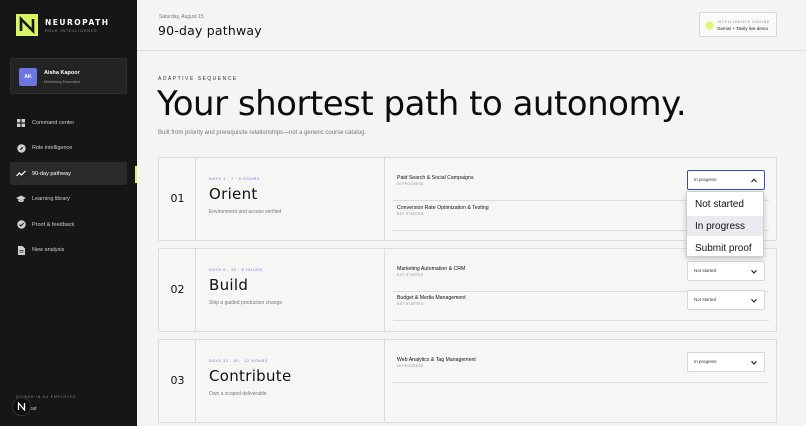 Image resolution: width=806 pixels, height=426 pixels. What do you see at coordinates (68, 250) in the screenshot?
I see `sidebar-item-new-analysis: New analysis` at bounding box center [68, 250].